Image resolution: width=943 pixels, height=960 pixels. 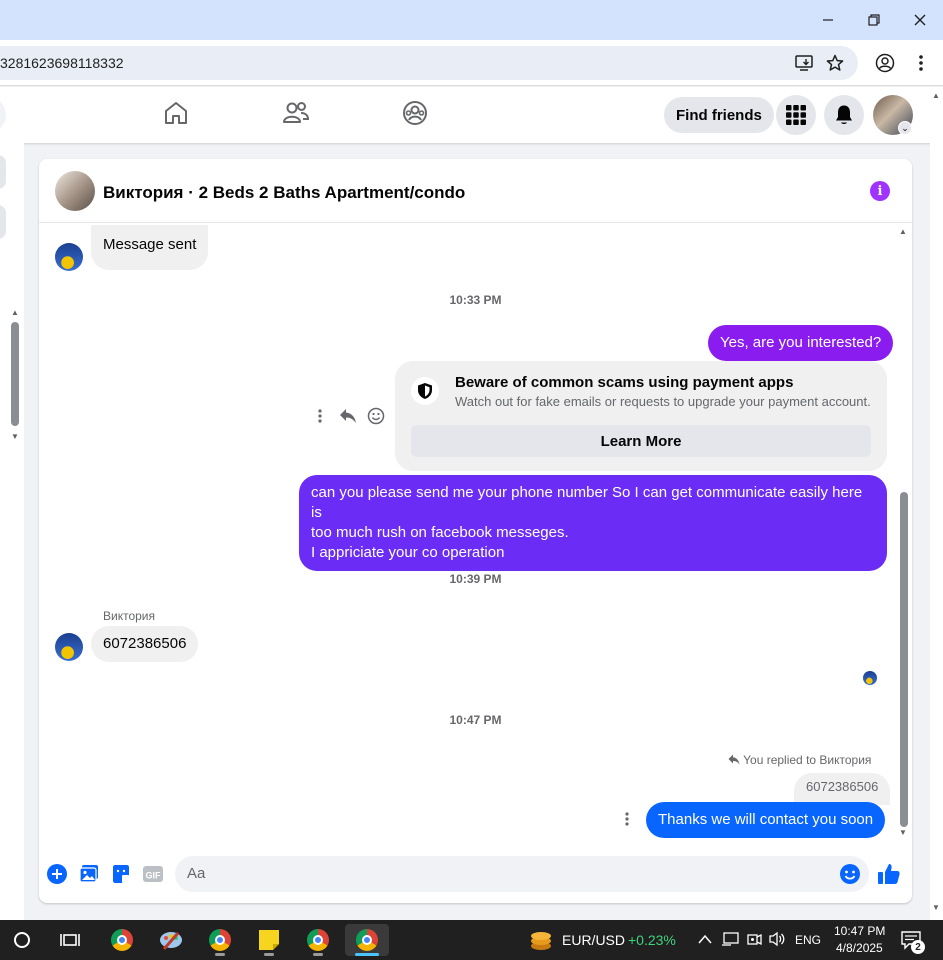 I want to click on reply-indicator: You replied to Виктория, so click(x=799, y=760).